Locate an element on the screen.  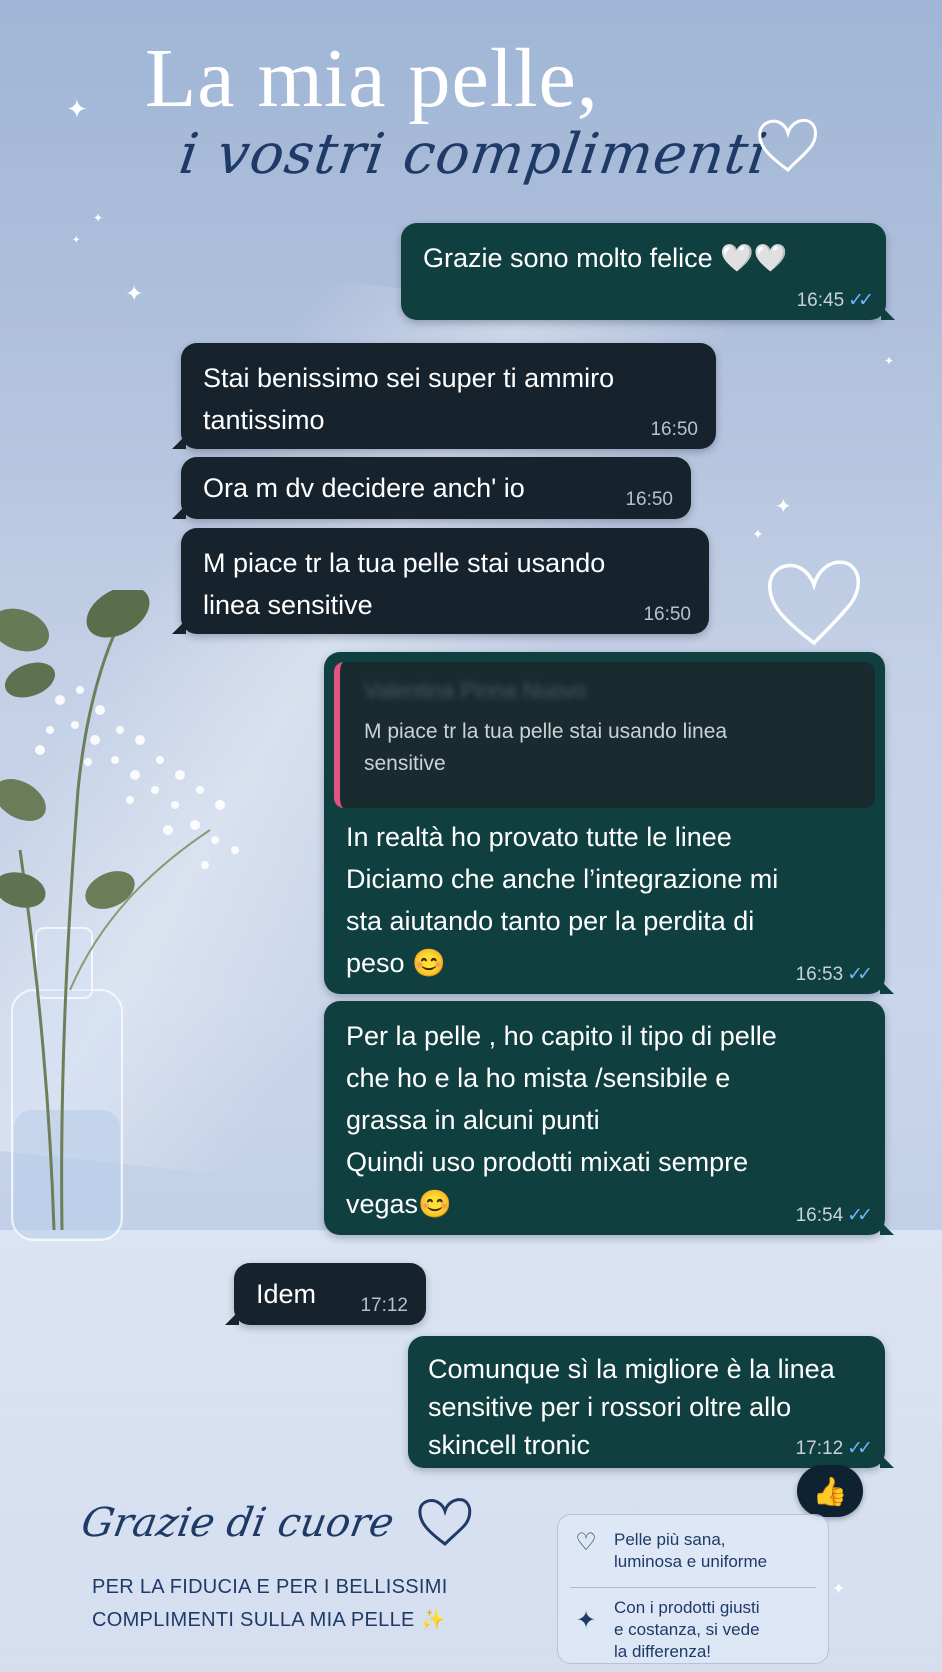
benefit-row: ♡ Pelle più sana, luminosa e uniforme is located at coordinates (693, 1551).